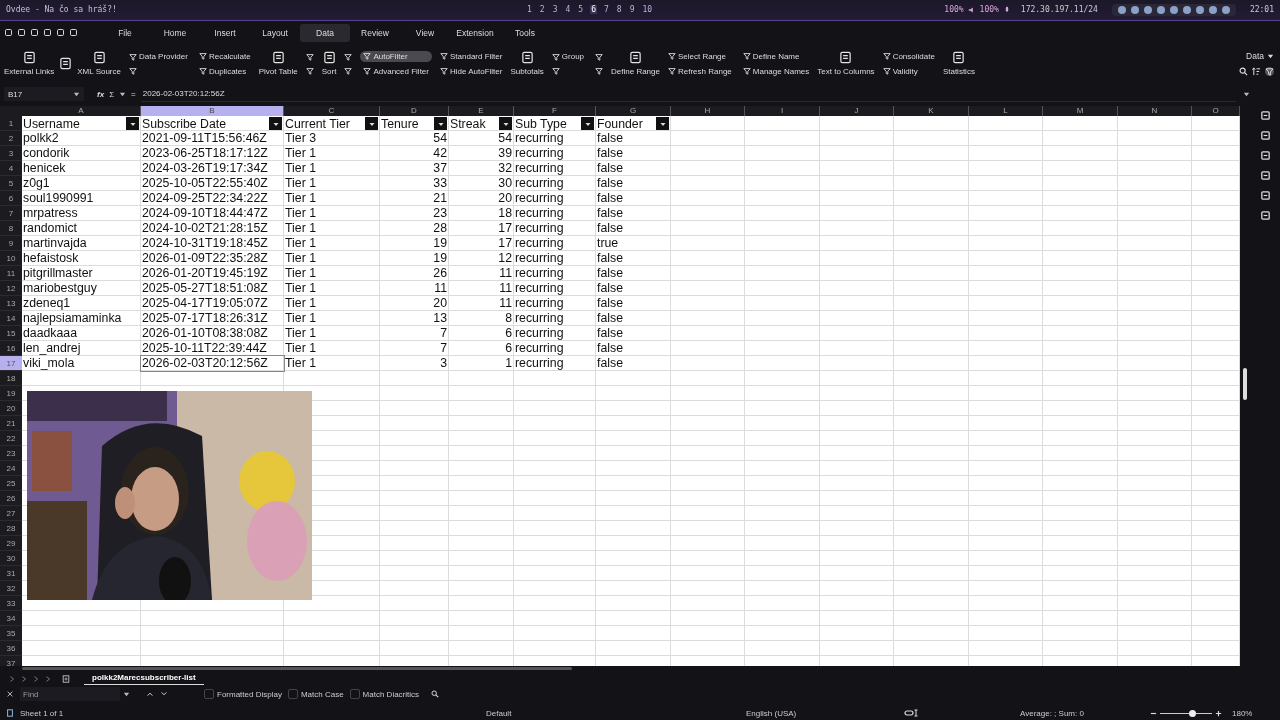 Image resolution: width=1280 pixels, height=720 pixels. Describe the element at coordinates (619, 10) in the screenshot. I see `workspace-button: 8` at that location.